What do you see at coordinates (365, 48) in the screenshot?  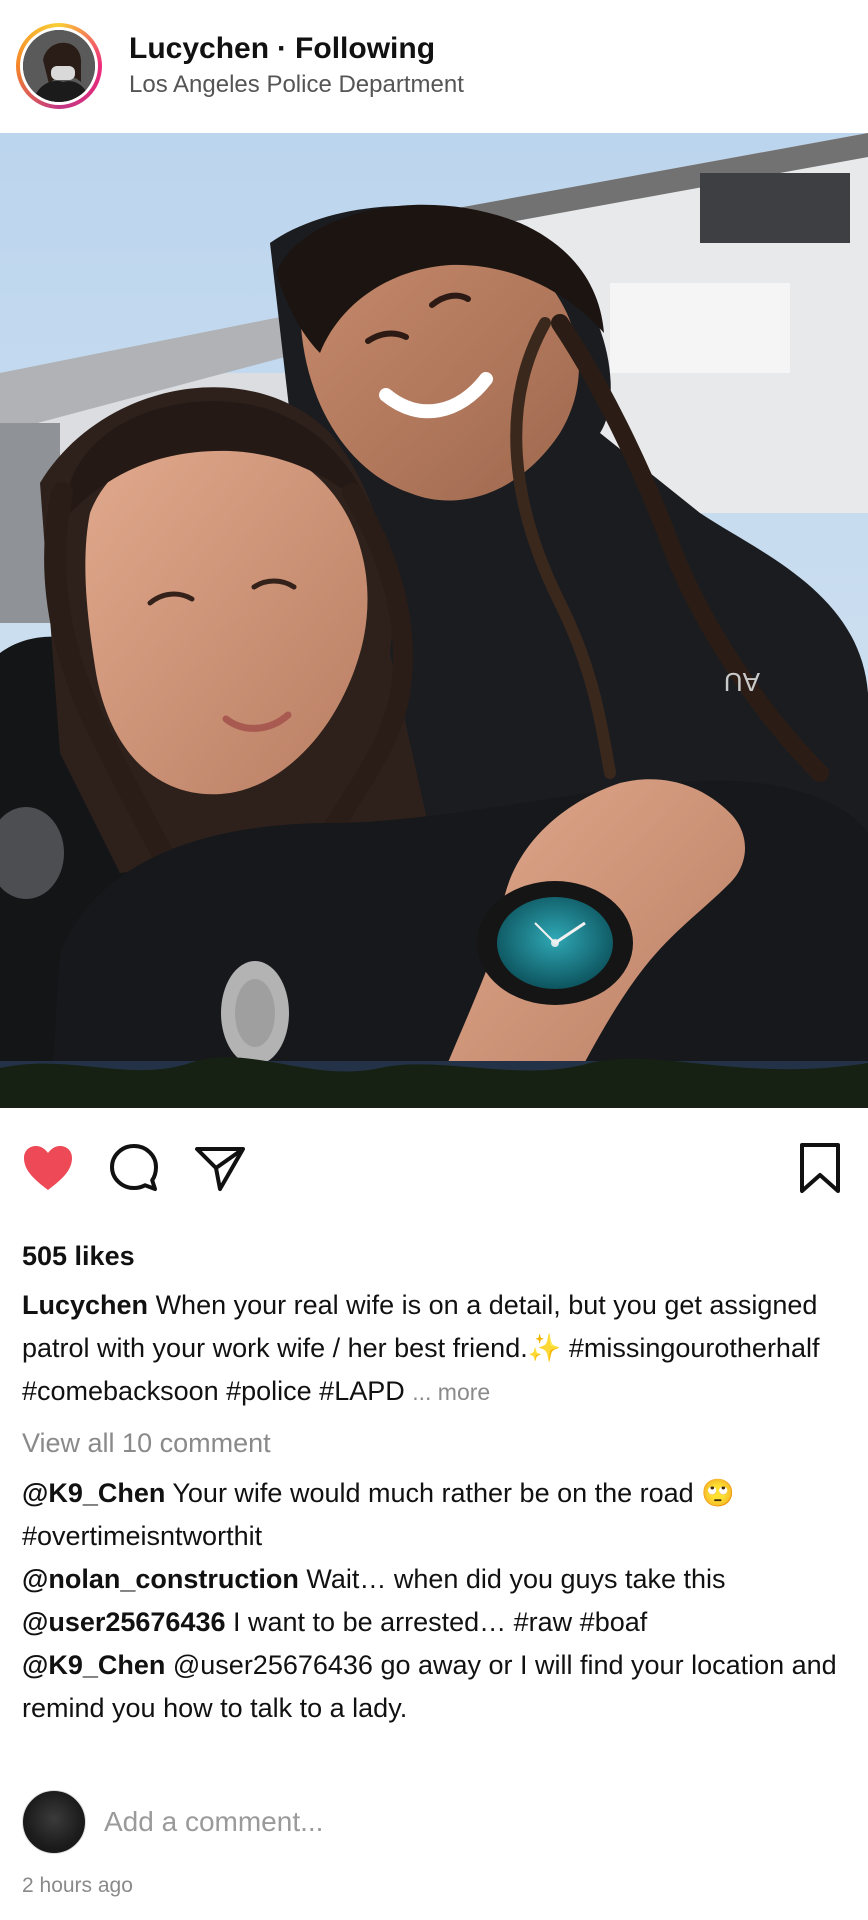 I see `following-button: Following` at bounding box center [365, 48].